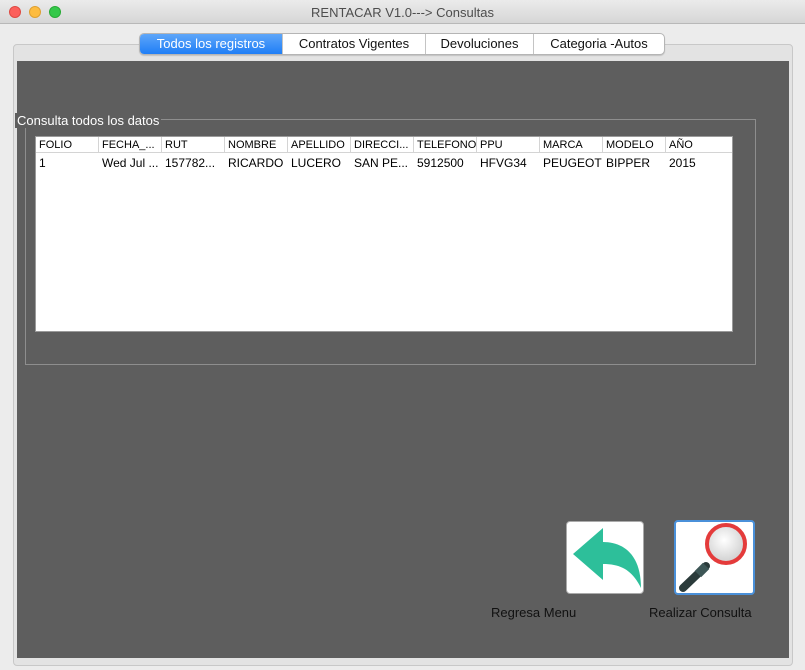 This screenshot has height=670, width=805. What do you see at coordinates (682, 163) in the screenshot?
I see `cell-anio: 2015` at bounding box center [682, 163].